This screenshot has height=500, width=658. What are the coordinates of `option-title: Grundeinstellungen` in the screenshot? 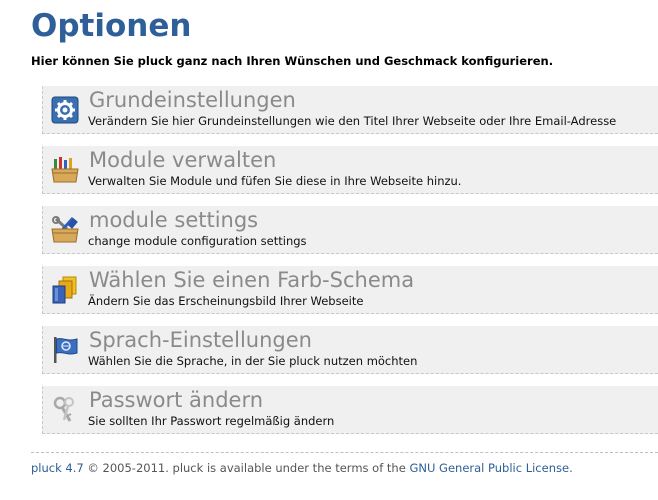 It's located at (192, 100).